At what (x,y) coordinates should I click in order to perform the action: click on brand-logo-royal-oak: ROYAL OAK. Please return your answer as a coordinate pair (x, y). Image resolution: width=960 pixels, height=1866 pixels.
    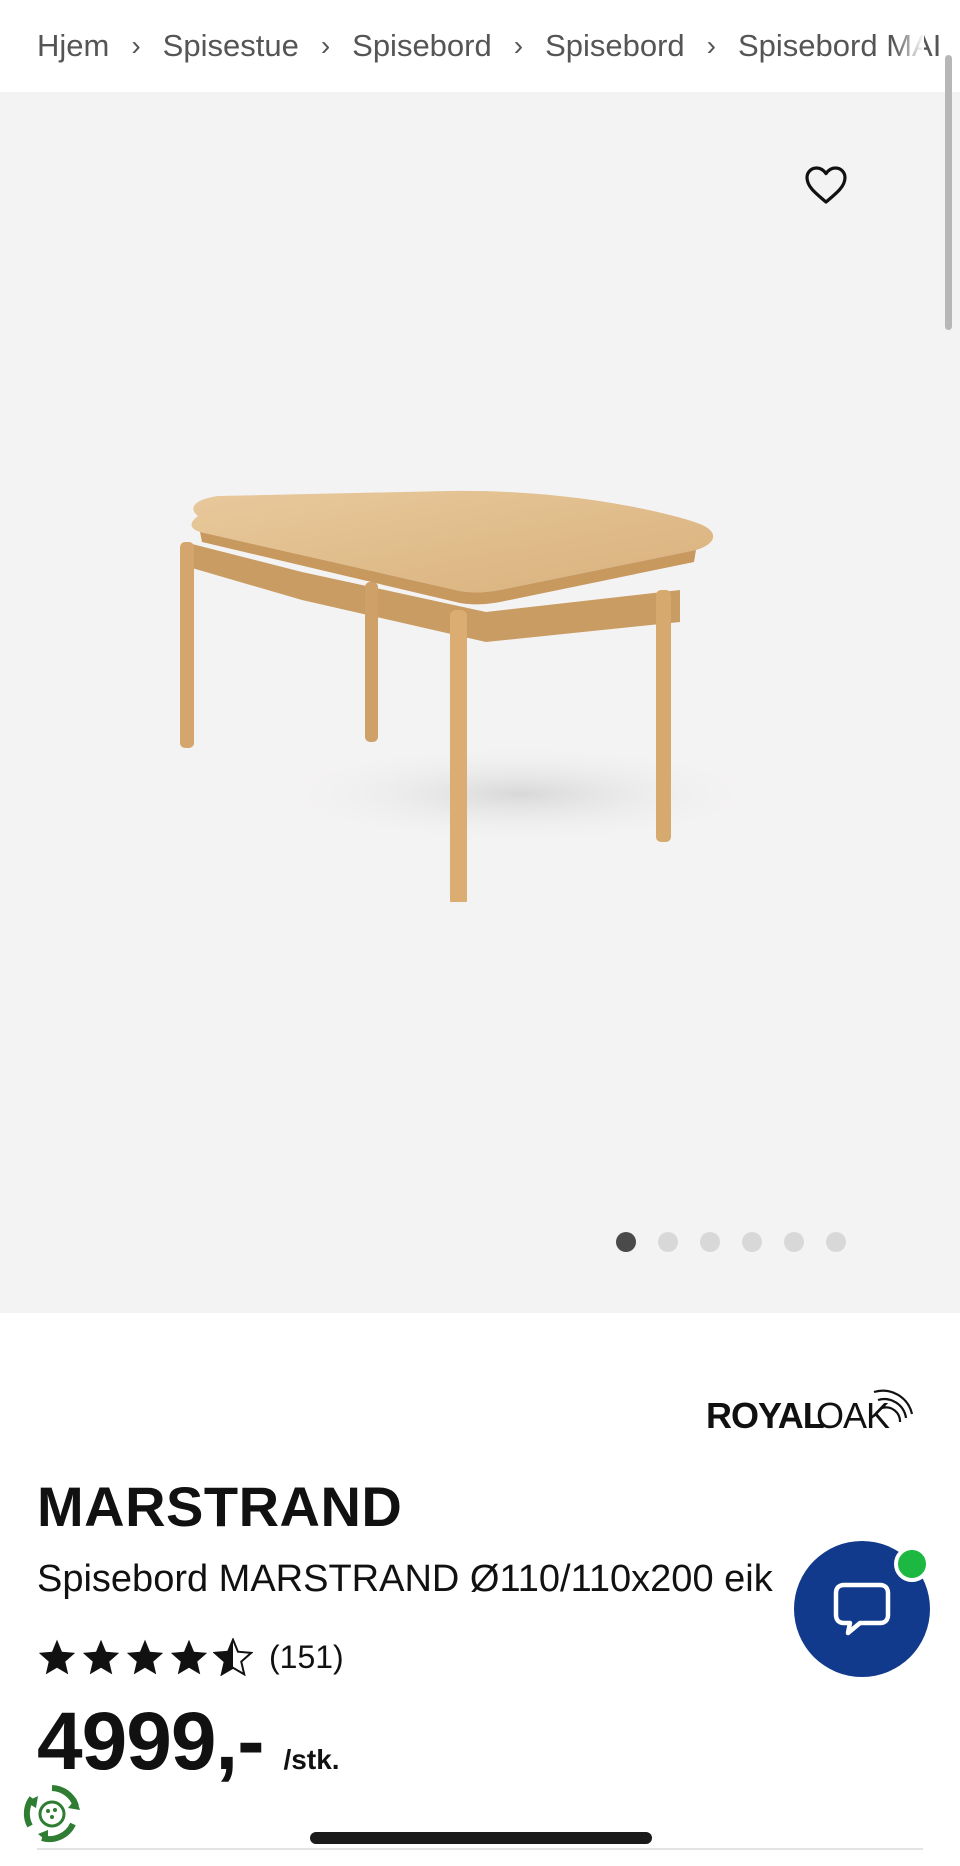
    Looking at the image, I should click on (816, 1408).